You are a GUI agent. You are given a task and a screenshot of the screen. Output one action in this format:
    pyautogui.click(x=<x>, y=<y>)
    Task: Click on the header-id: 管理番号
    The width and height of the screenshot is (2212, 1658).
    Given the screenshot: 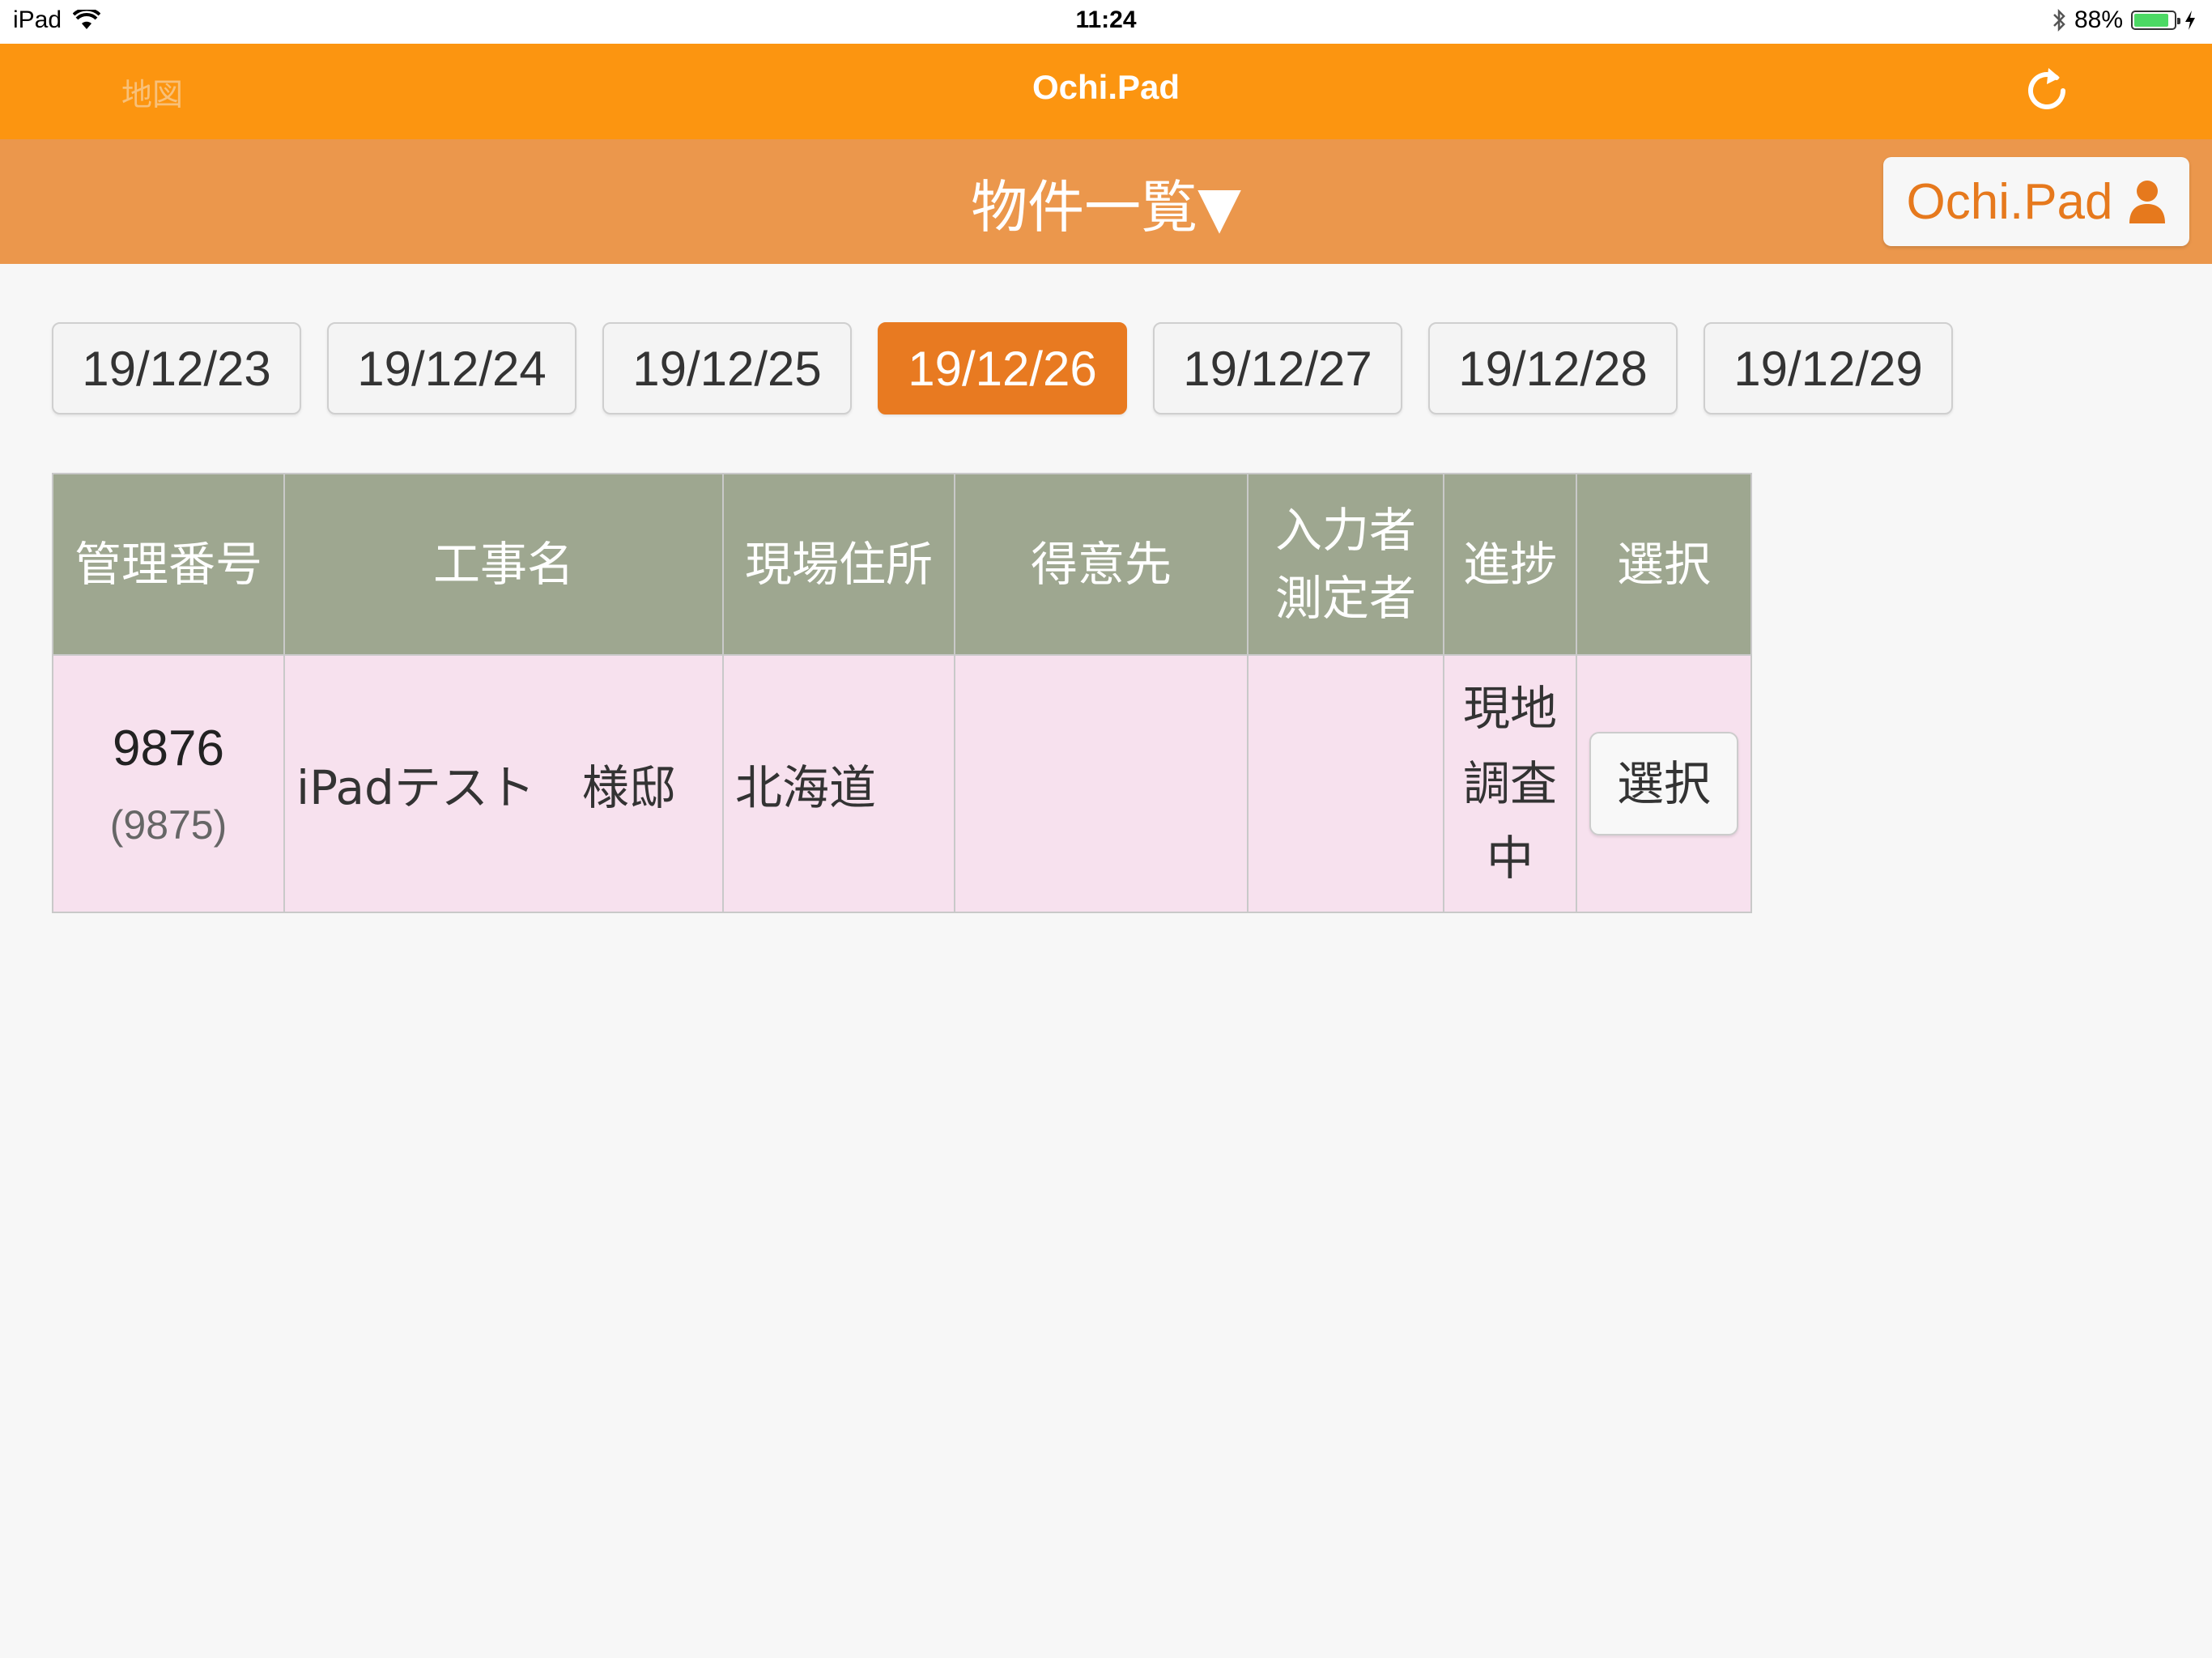 What is the action you would take?
    pyautogui.click(x=168, y=564)
    